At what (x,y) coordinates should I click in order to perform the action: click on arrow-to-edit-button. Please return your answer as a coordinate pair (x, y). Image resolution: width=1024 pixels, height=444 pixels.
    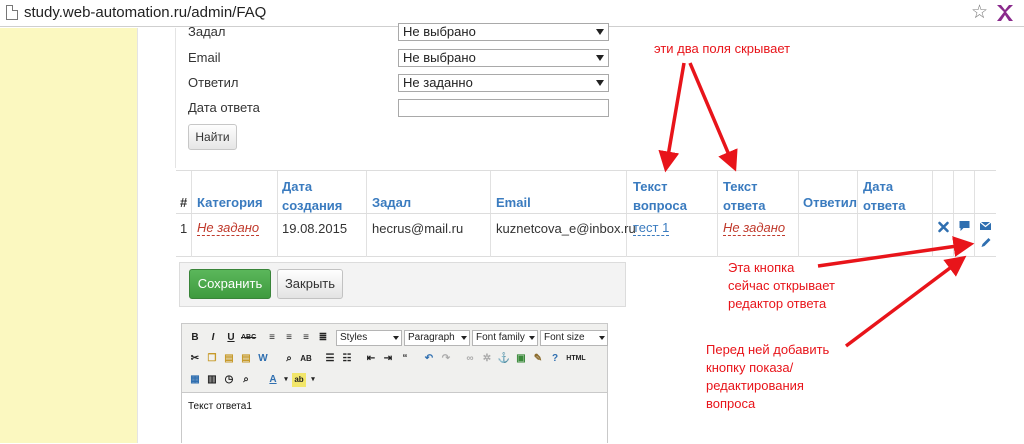
    Looking at the image, I should click on (896, 252).